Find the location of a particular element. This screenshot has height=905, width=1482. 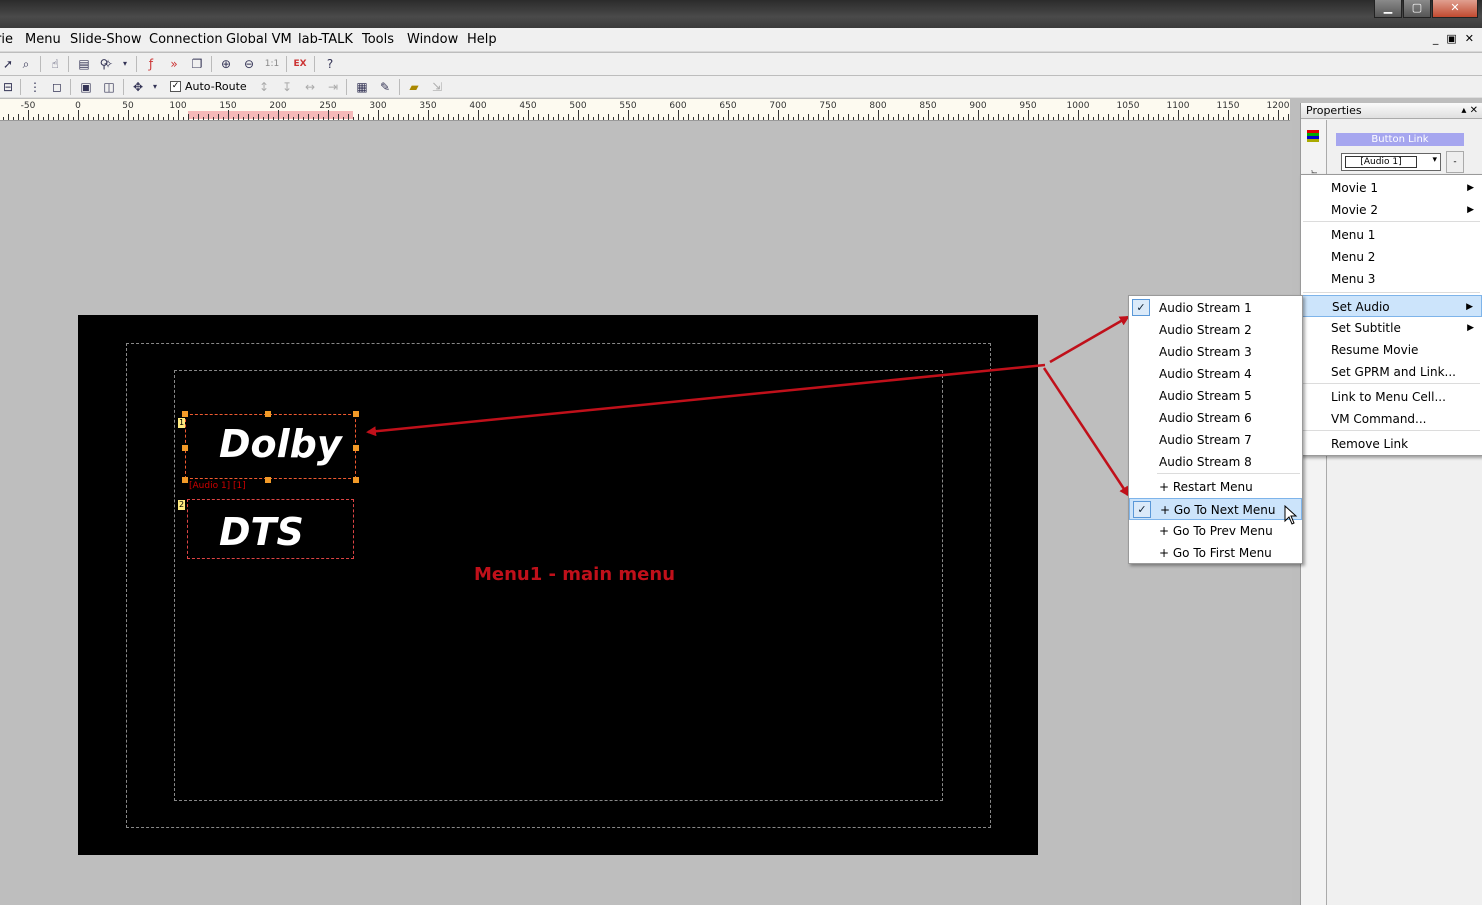

distribute-horizontal-2-icon: ⇥ is located at coordinates (333, 87).